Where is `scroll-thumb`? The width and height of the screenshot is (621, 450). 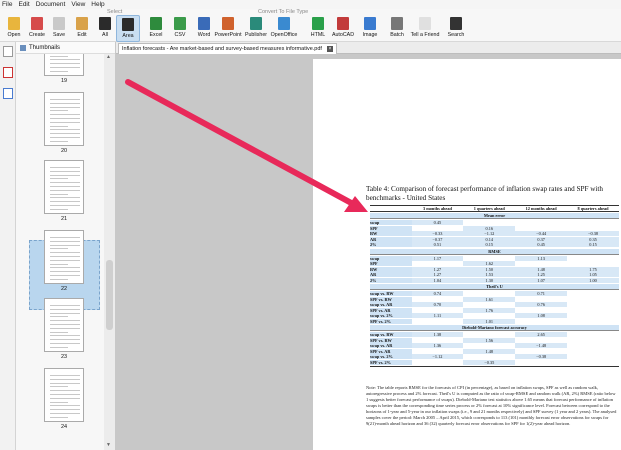
scroll-thumb is located at coordinates (109, 295).